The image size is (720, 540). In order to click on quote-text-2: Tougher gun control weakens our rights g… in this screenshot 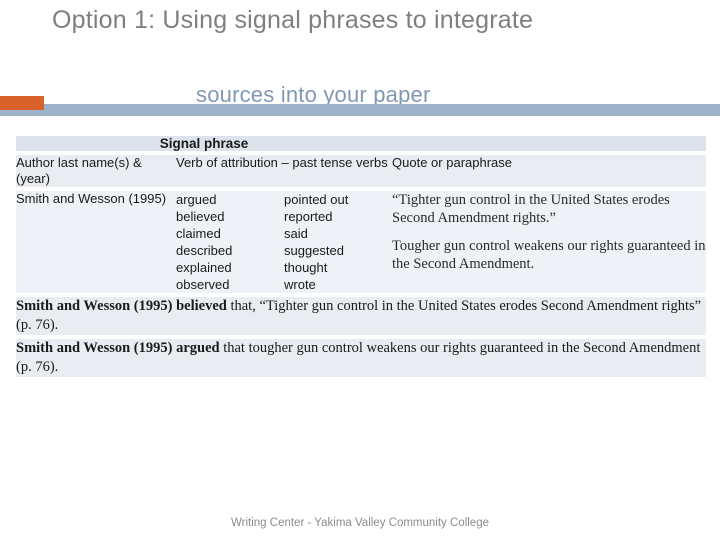, I will do `click(549, 255)`.